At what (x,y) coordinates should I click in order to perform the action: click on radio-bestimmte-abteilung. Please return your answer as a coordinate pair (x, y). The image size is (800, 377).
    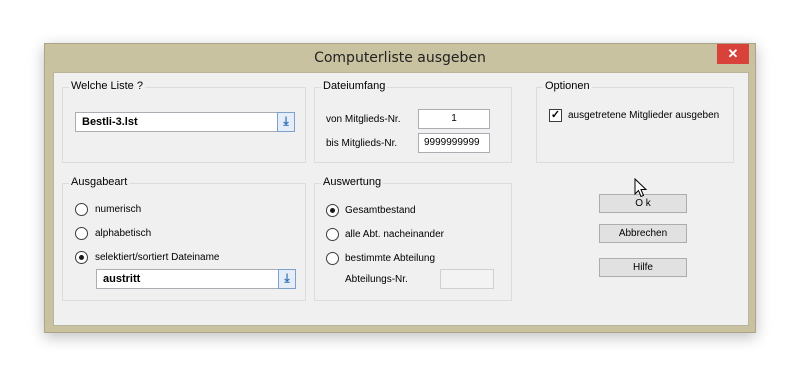
    Looking at the image, I should click on (332, 258).